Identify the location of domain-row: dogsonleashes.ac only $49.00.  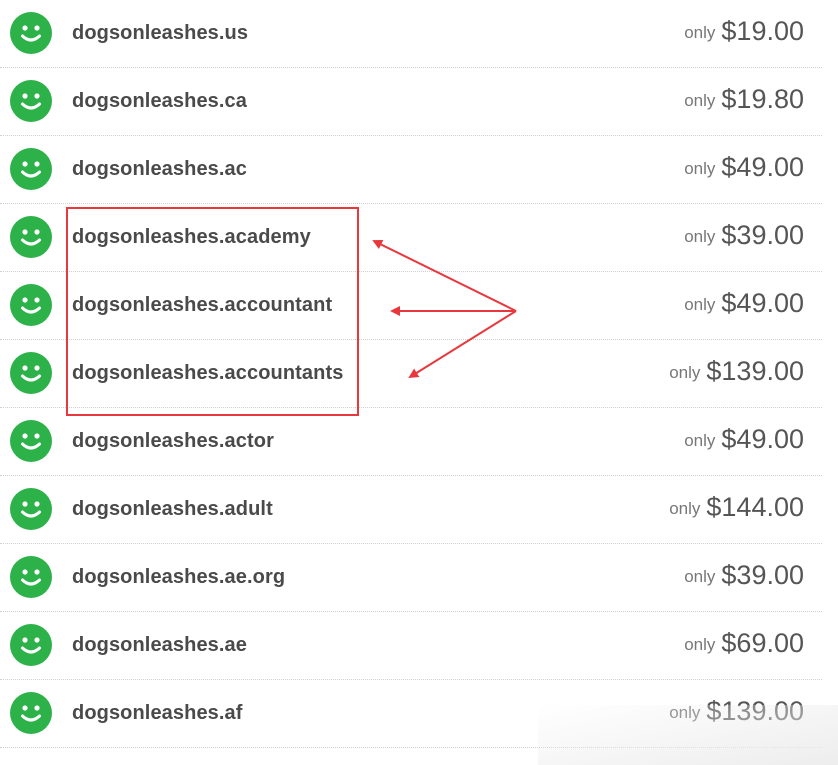
(411, 170).